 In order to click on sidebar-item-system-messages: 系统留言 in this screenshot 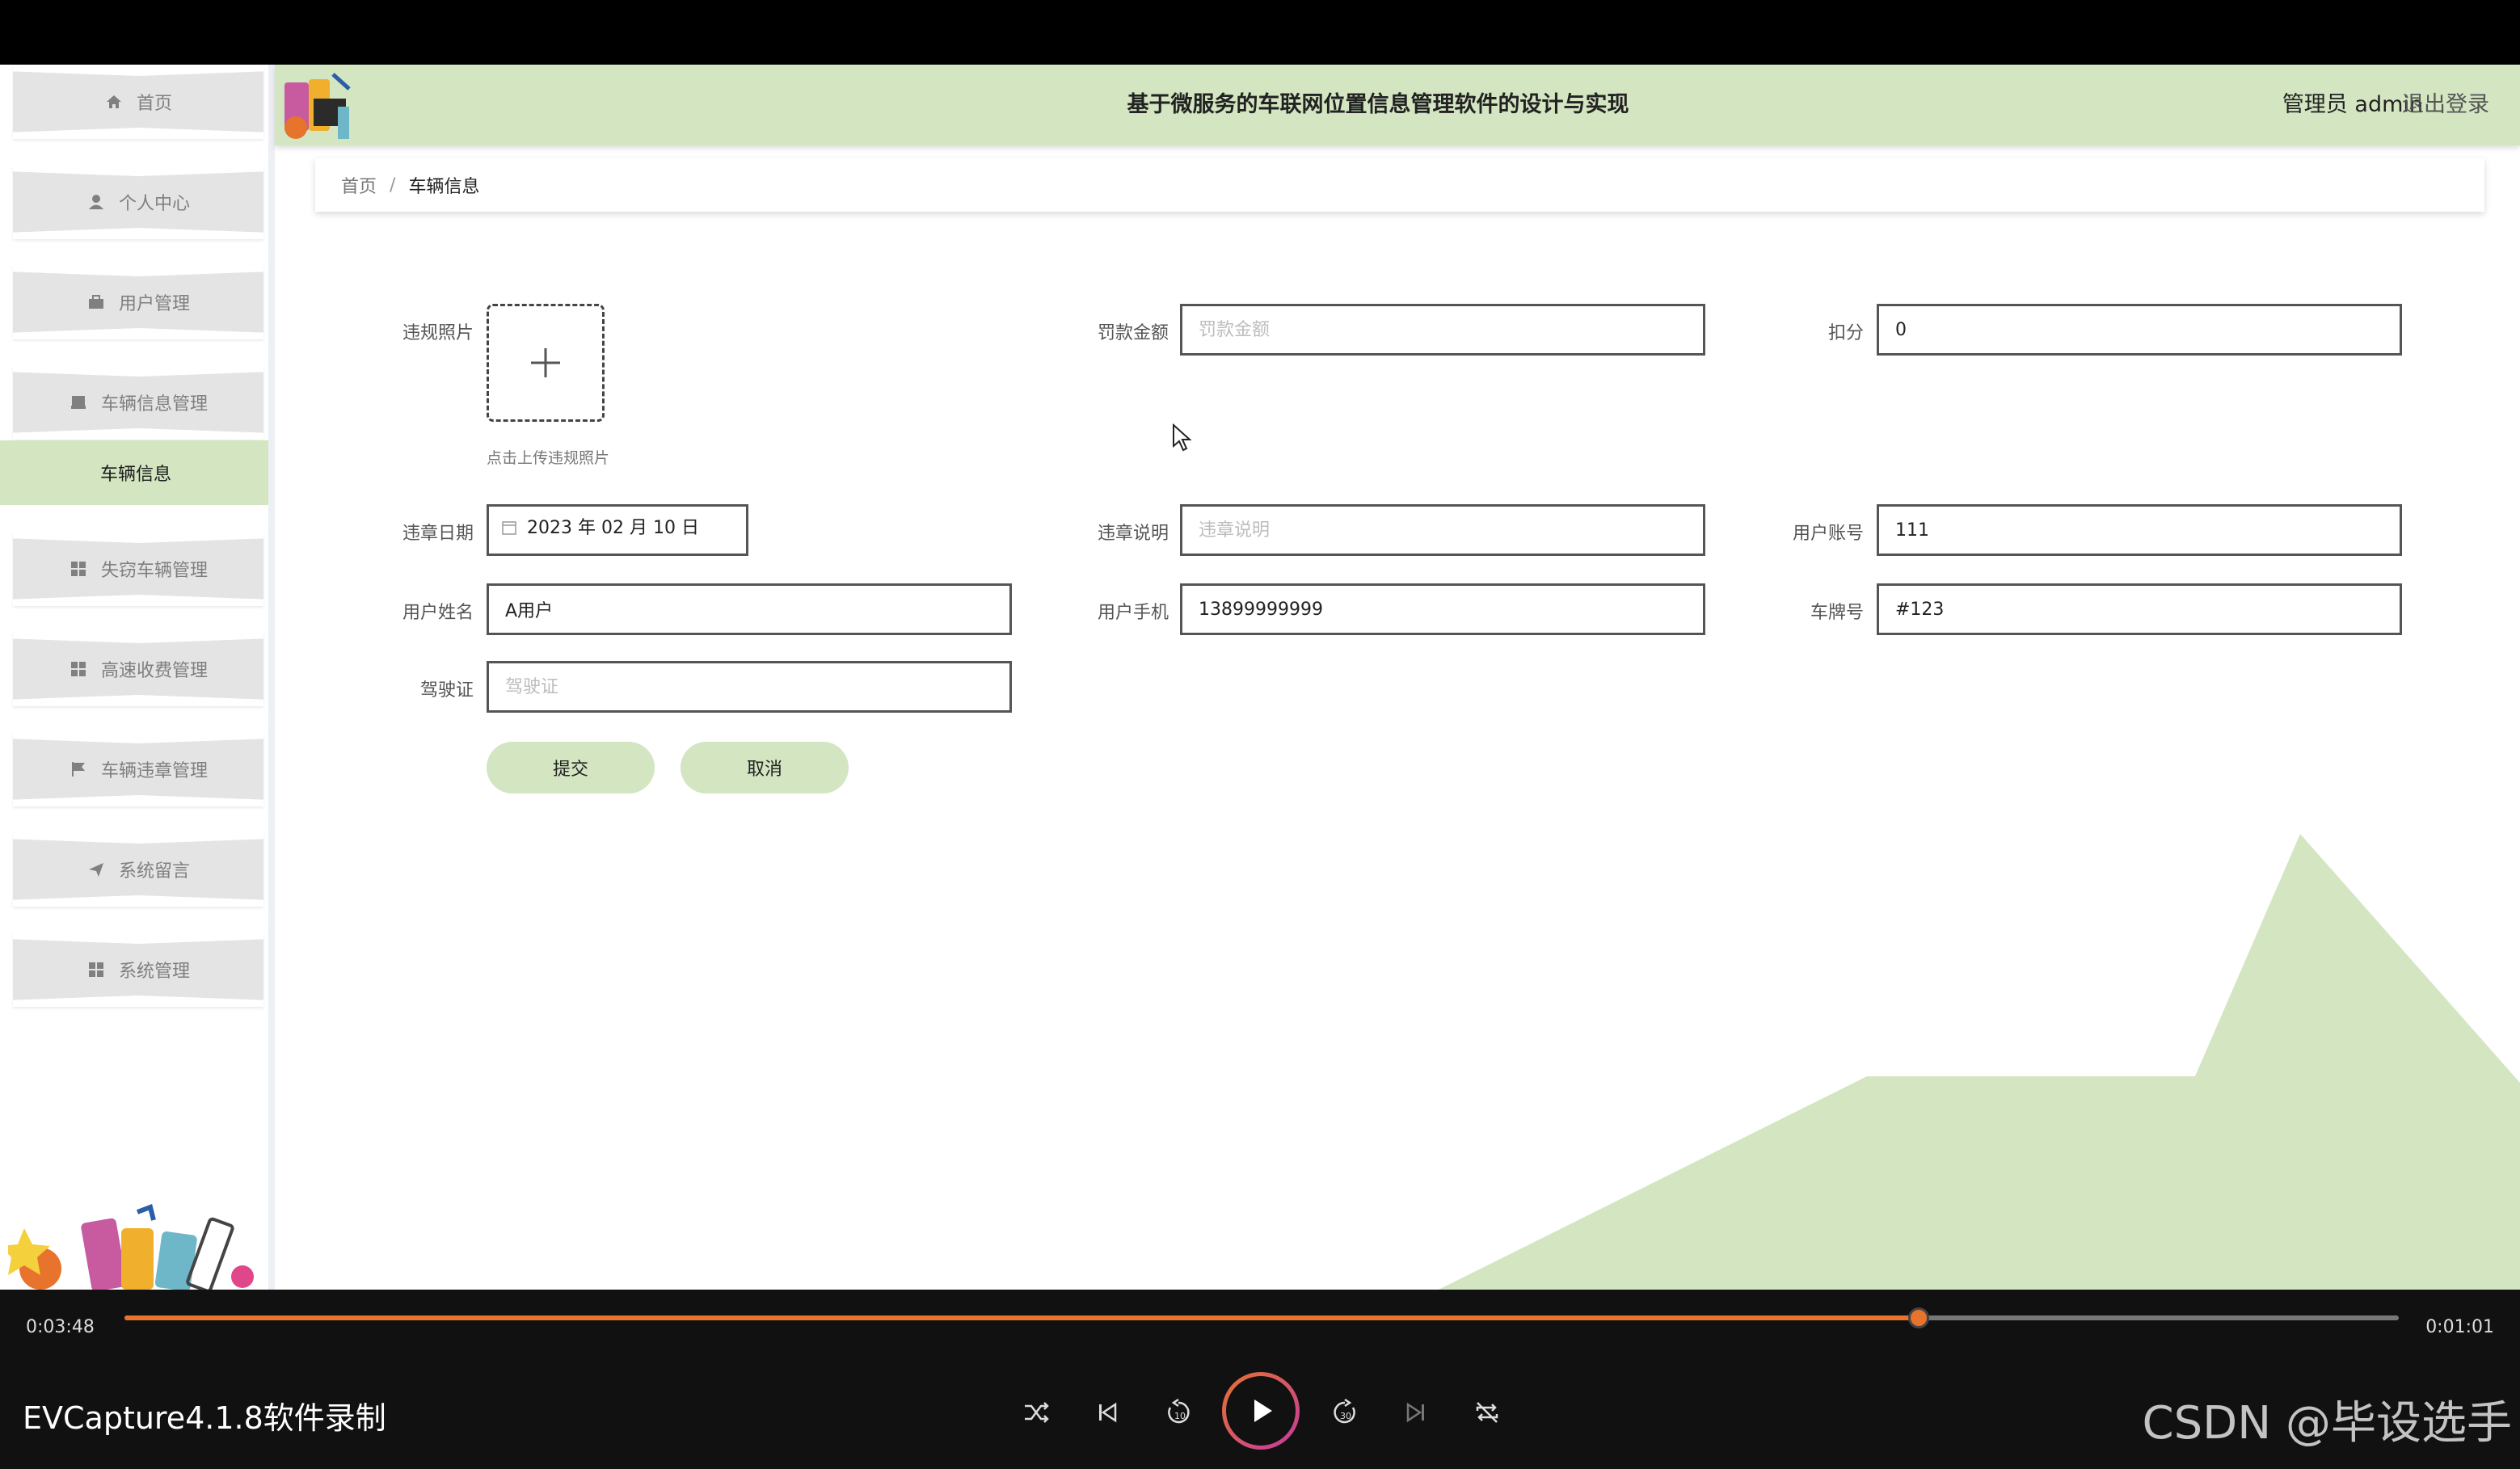, I will do `click(138, 869)`.